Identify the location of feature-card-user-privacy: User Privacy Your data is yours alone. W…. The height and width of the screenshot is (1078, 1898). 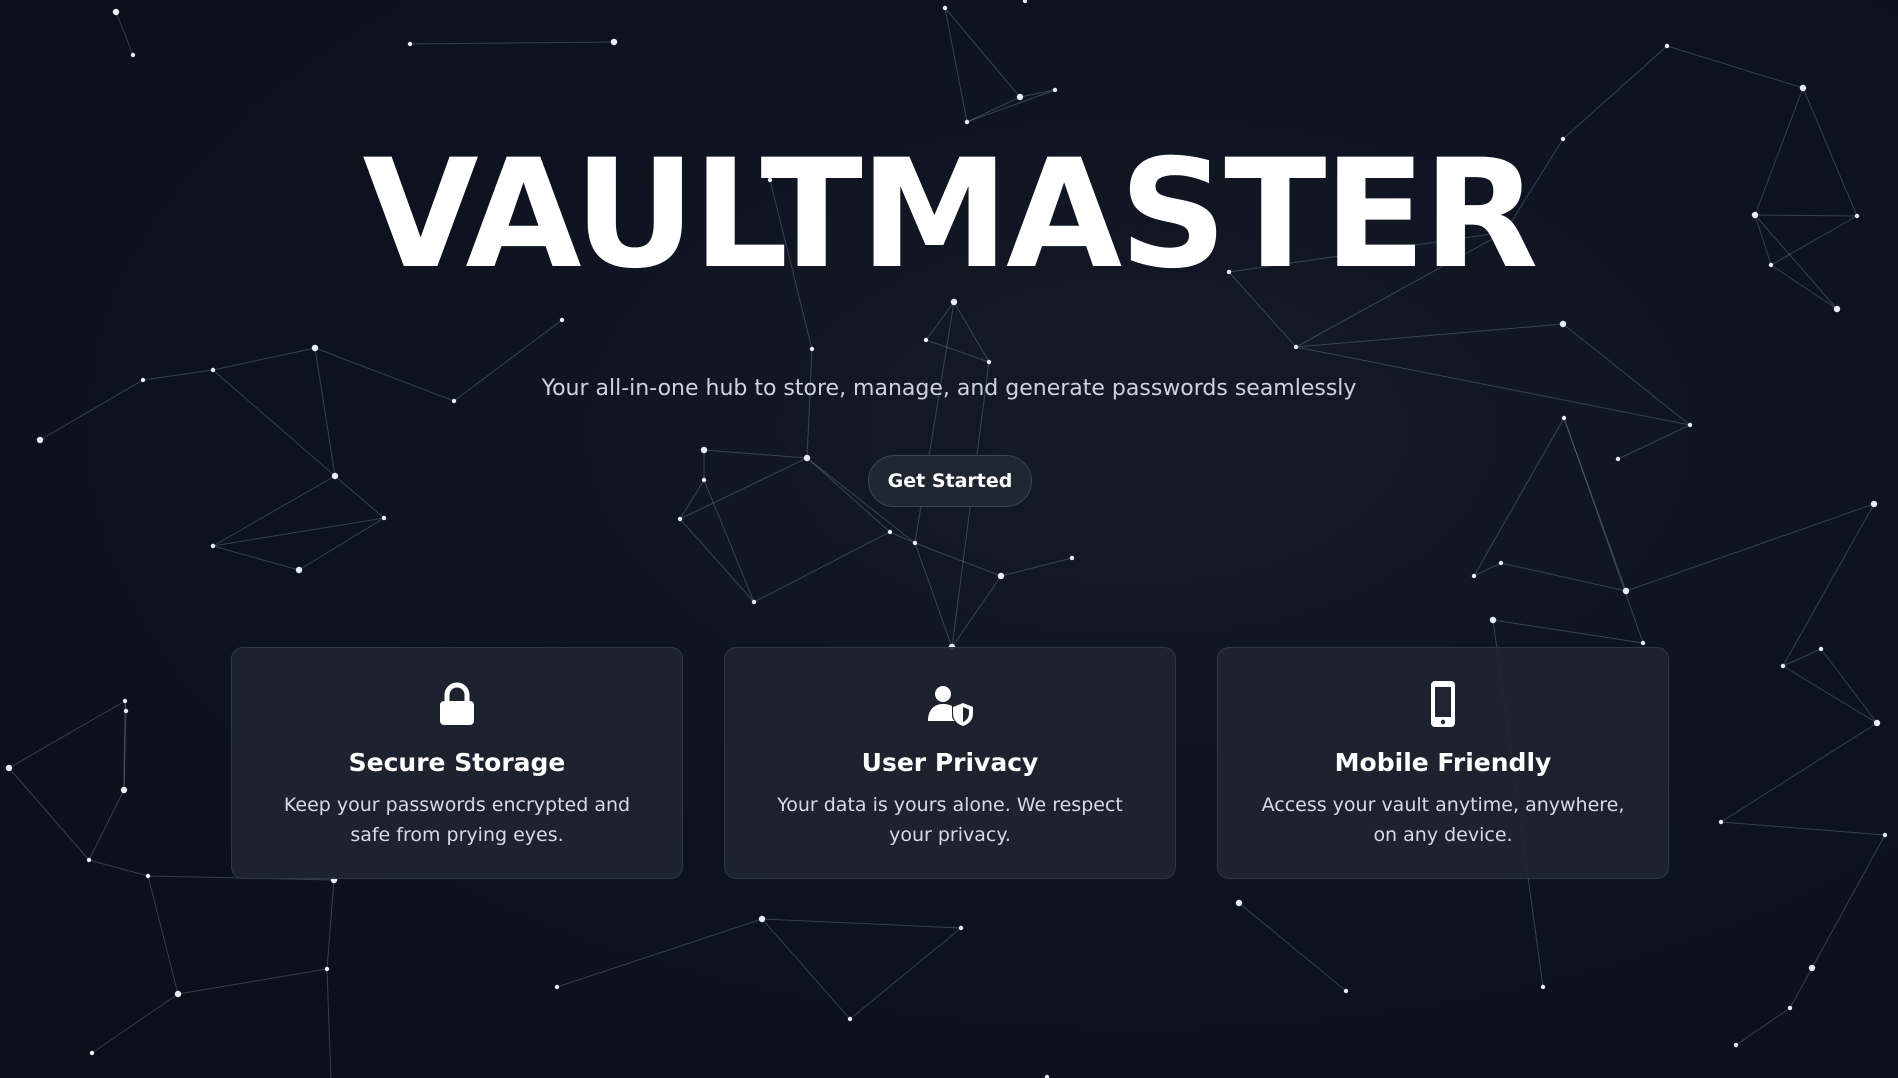
(950, 763).